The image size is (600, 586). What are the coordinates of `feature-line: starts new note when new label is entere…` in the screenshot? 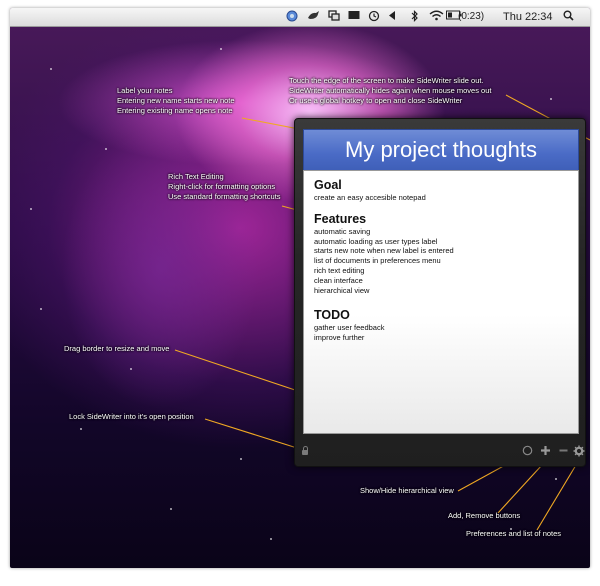 It's located at (384, 251).